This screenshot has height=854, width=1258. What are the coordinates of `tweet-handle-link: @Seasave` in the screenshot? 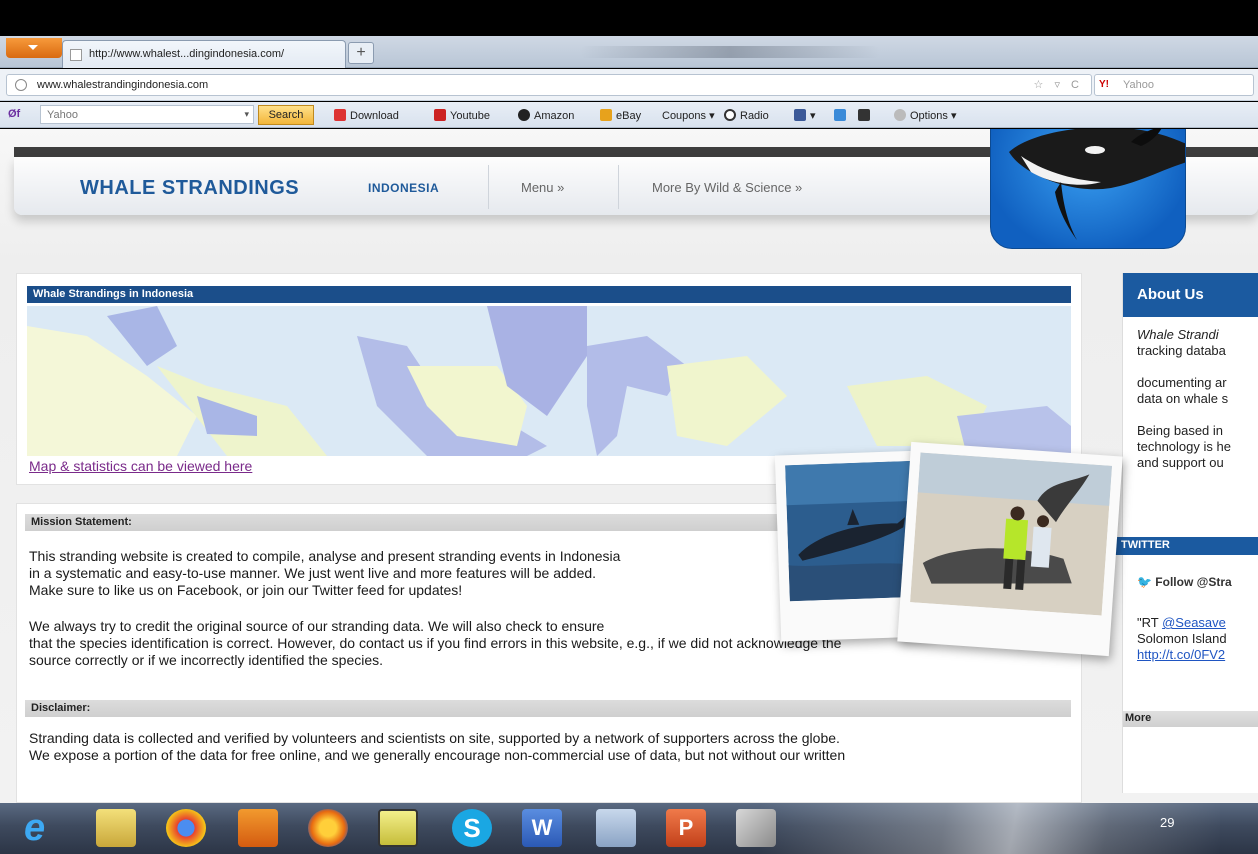 It's located at (1194, 622).